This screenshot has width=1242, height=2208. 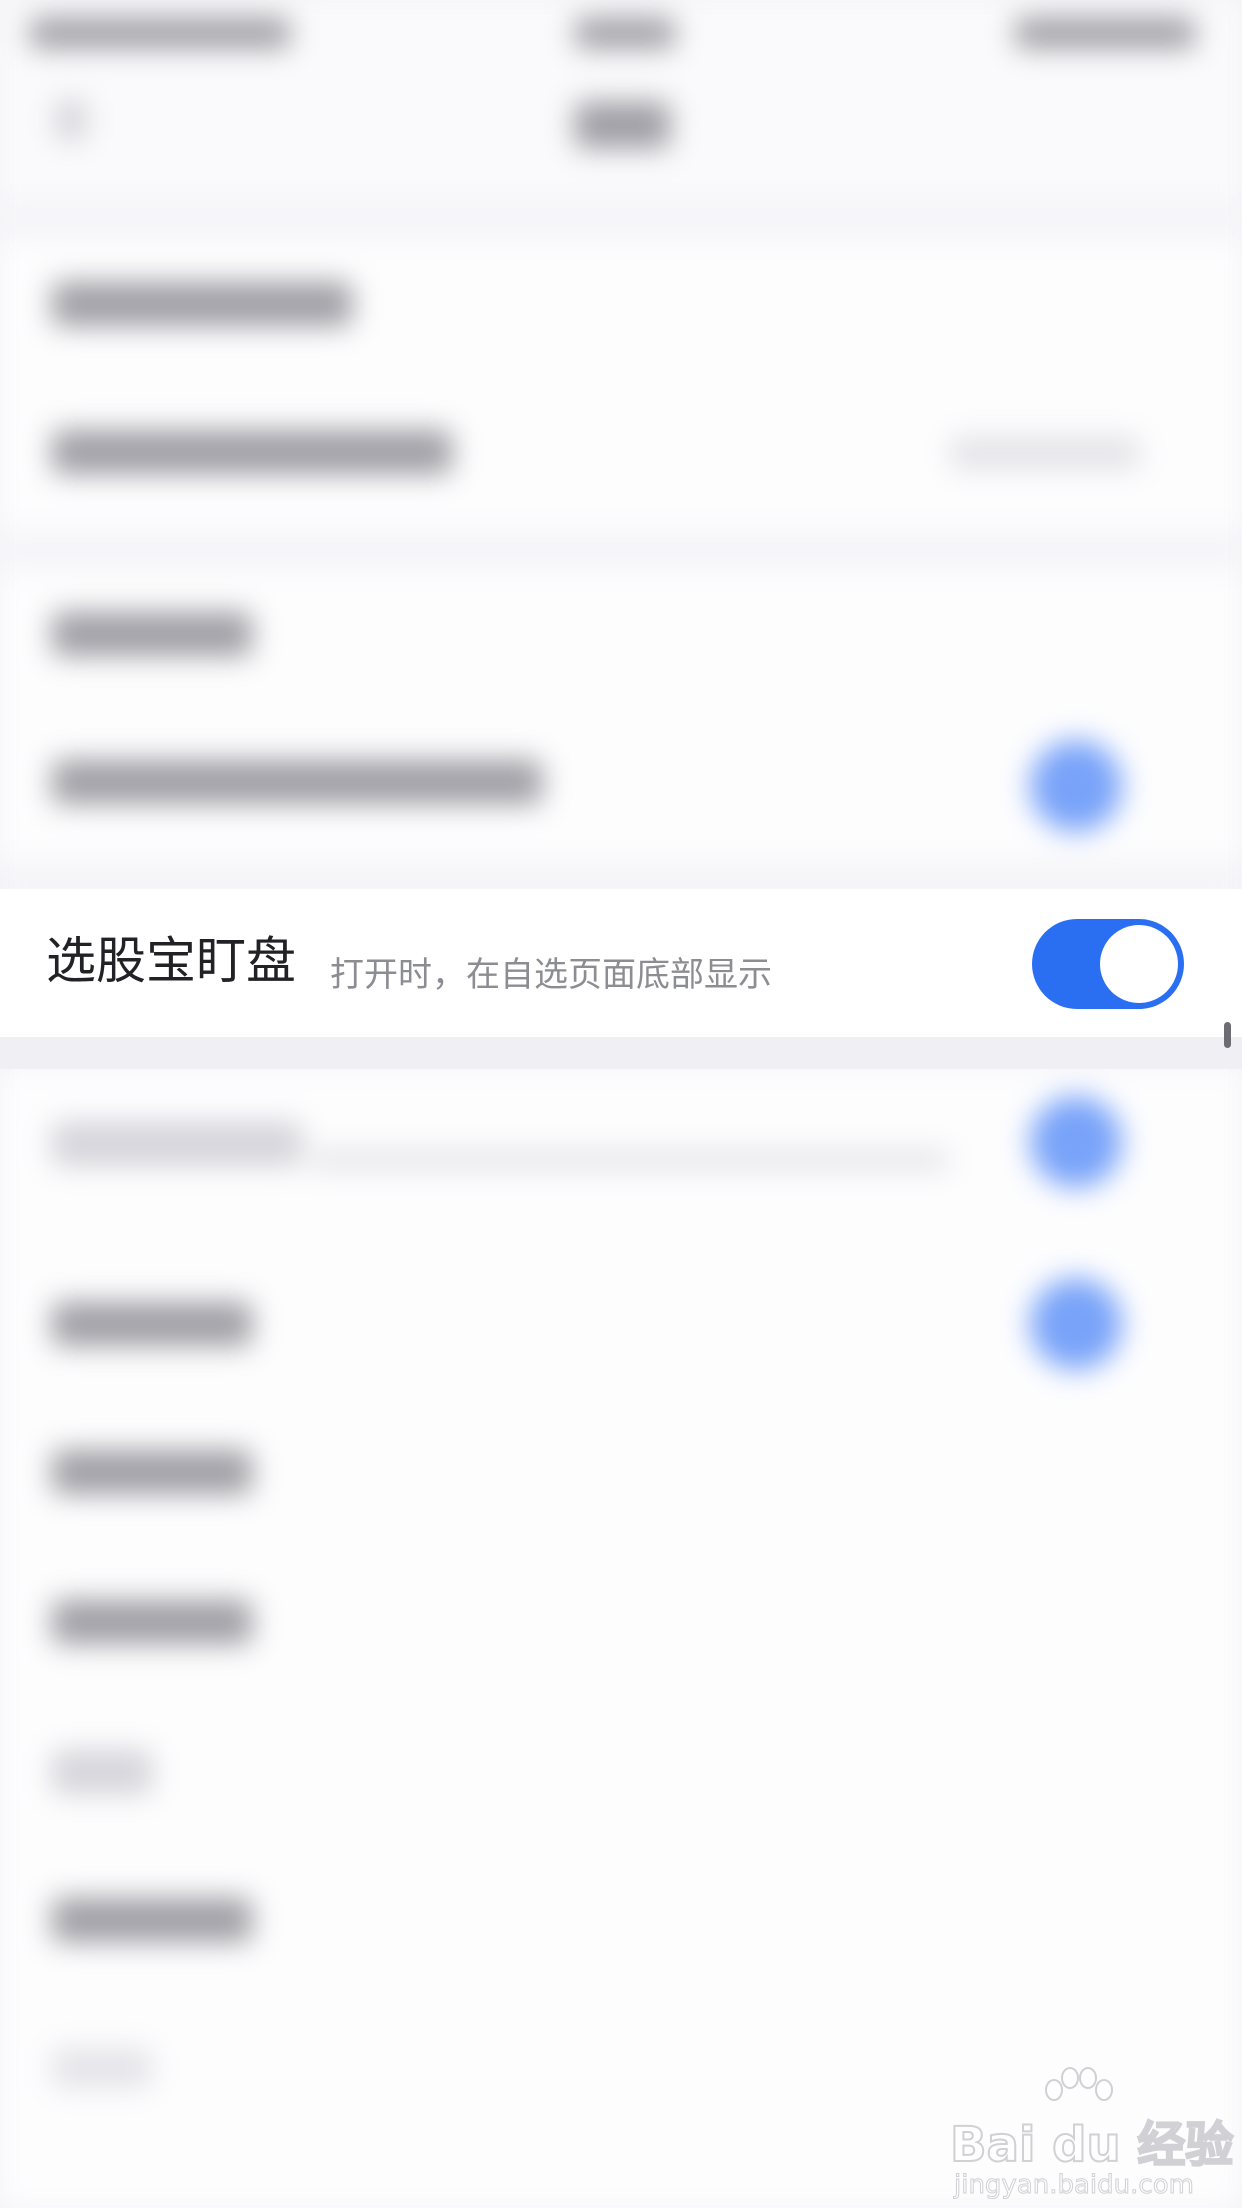 I want to click on blurred-status-center, so click(x=625, y=33).